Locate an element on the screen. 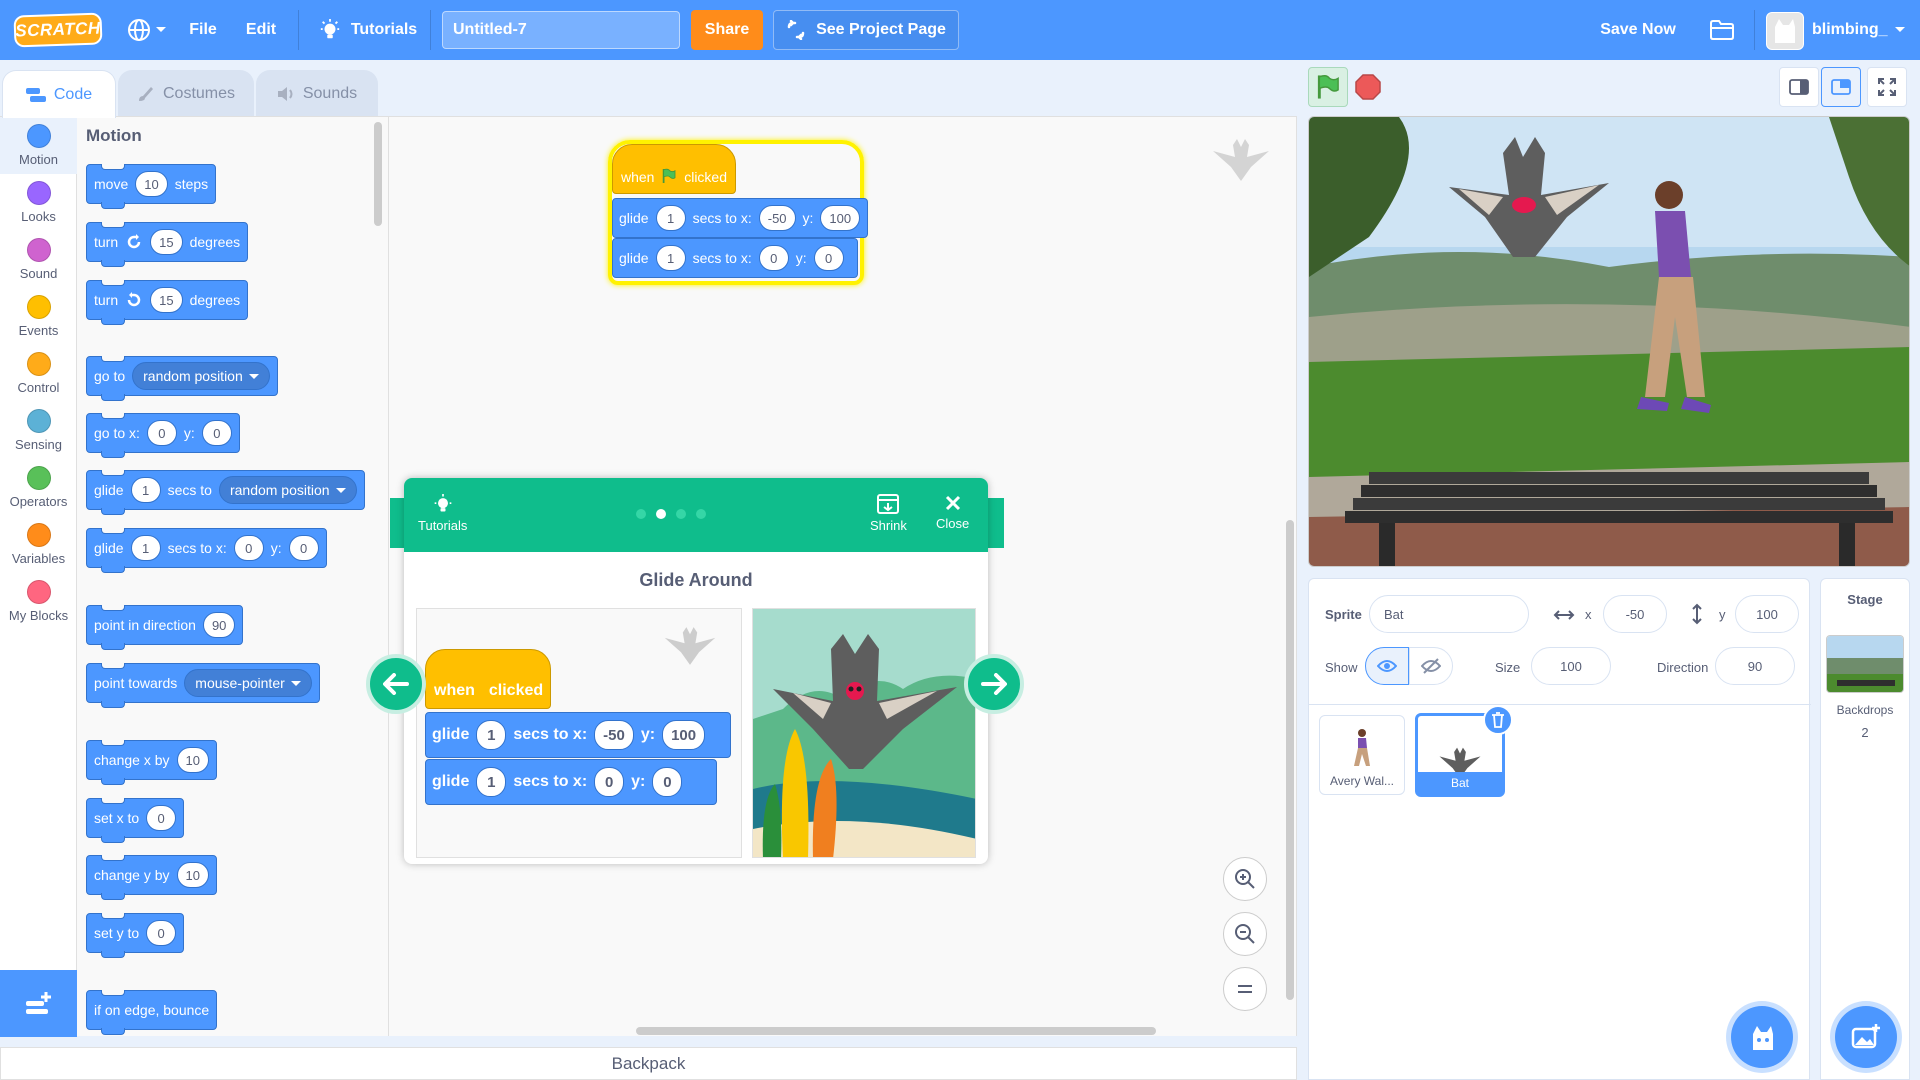  see-project-page-button: See Project Page is located at coordinates (866, 30).